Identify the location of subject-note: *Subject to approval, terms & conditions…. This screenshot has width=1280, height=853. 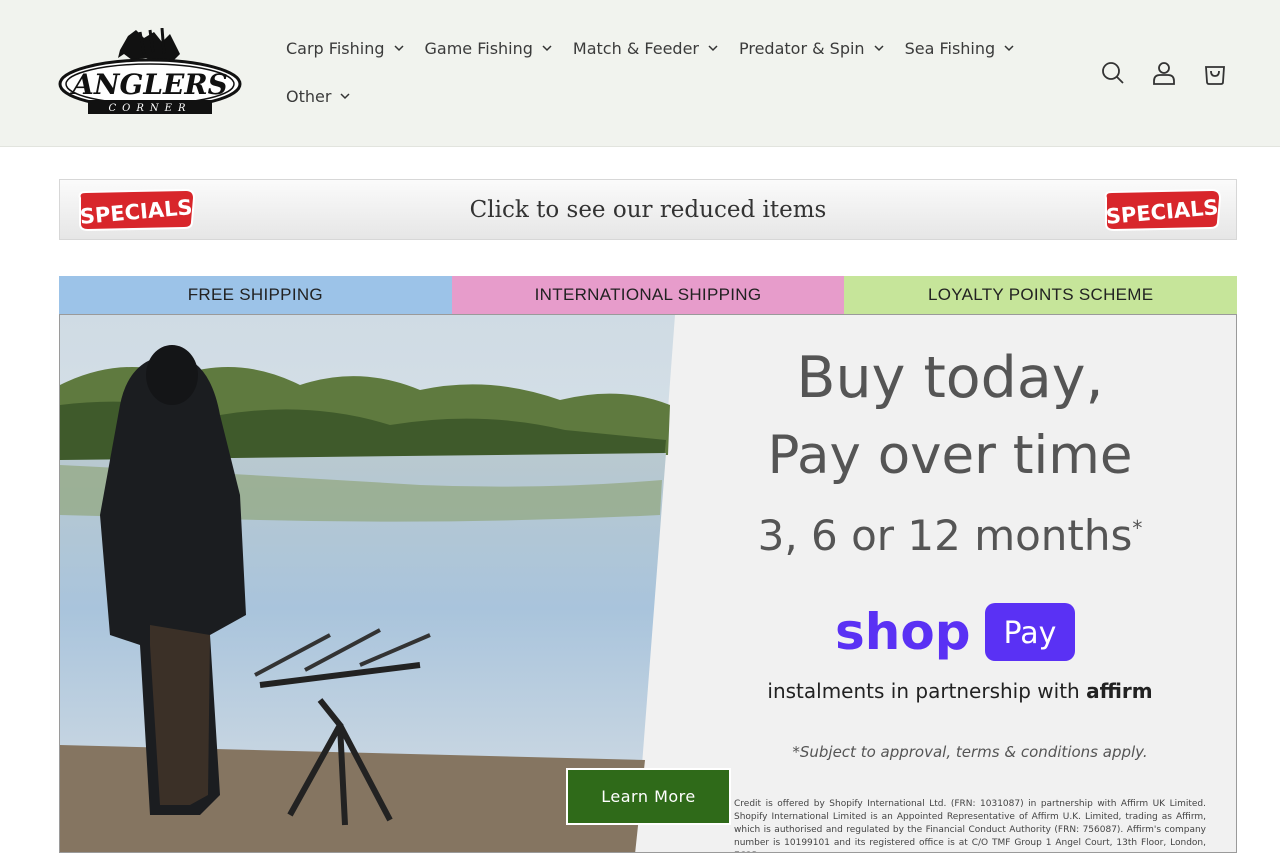
(970, 752).